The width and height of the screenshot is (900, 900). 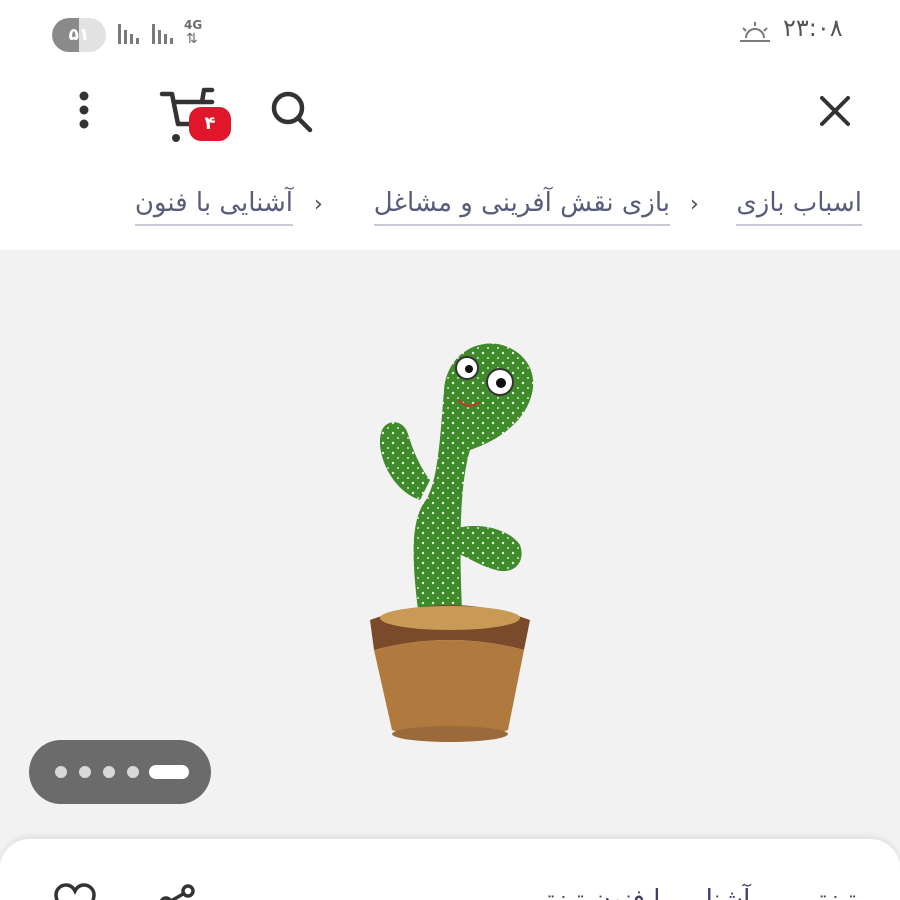 What do you see at coordinates (835, 111) in the screenshot?
I see `close-icon` at bounding box center [835, 111].